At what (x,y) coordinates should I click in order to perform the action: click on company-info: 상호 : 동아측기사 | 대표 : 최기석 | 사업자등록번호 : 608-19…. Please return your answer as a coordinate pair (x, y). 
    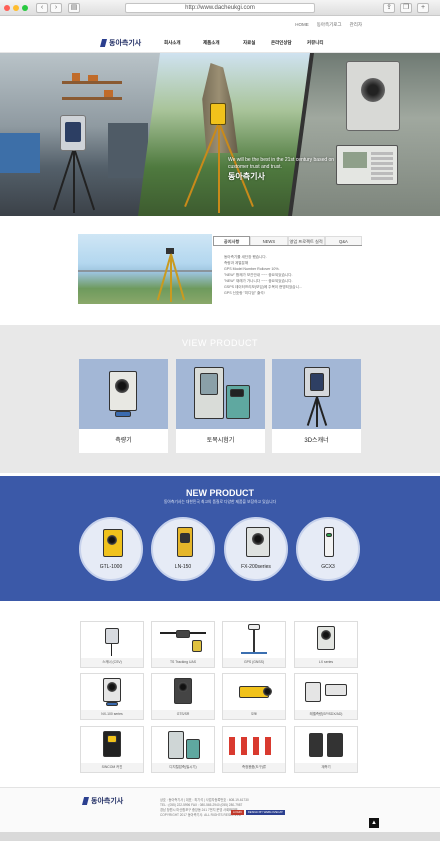
    Looking at the image, I should click on (235, 808).